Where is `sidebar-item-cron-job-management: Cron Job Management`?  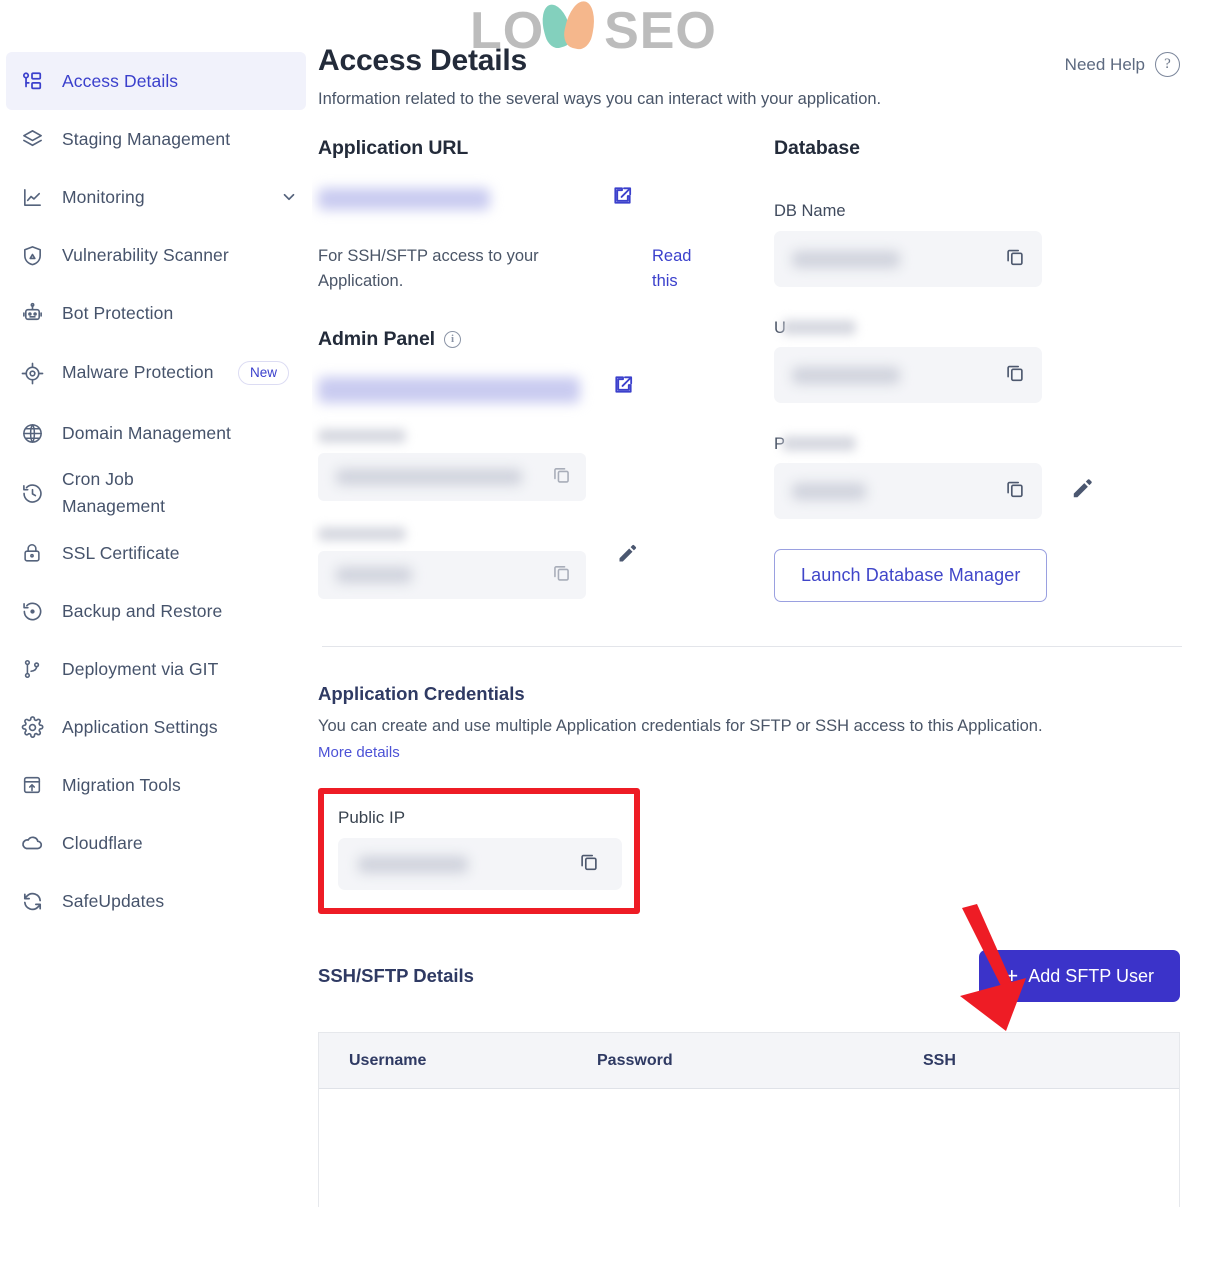 sidebar-item-cron-job-management: Cron Job Management is located at coordinates (156, 493).